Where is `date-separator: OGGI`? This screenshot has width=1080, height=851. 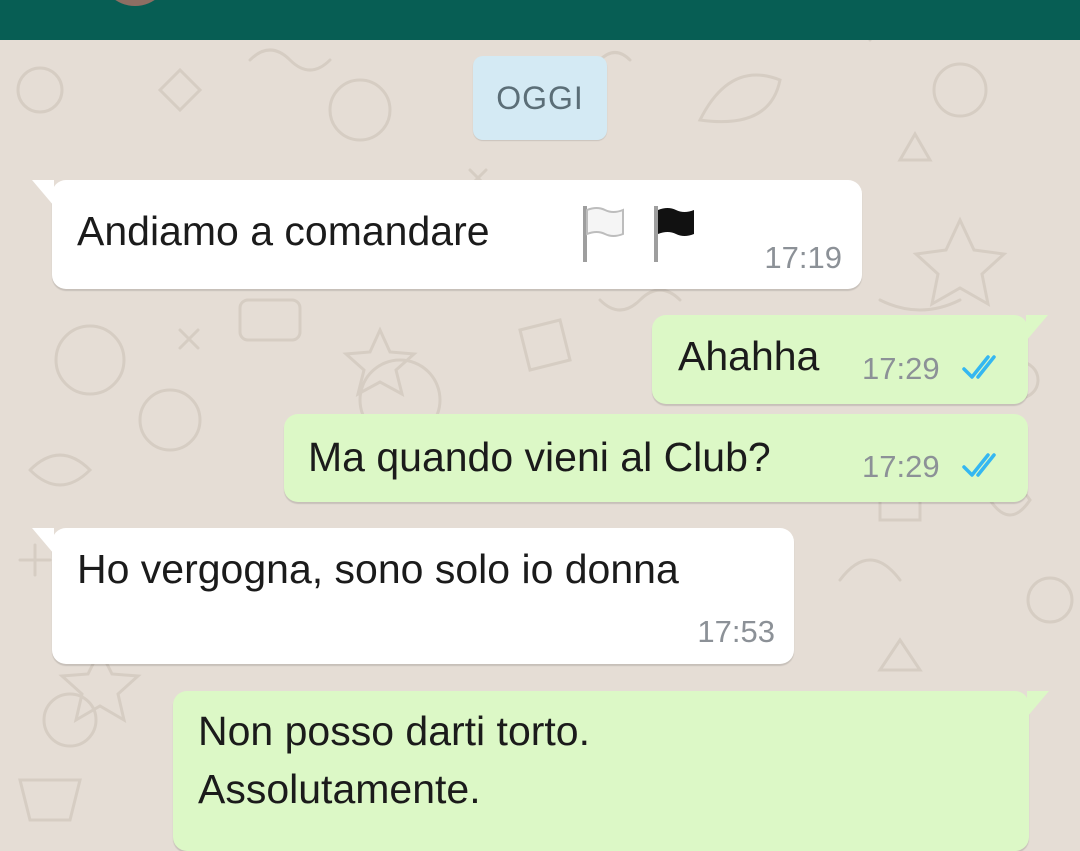
date-separator: OGGI is located at coordinates (540, 98).